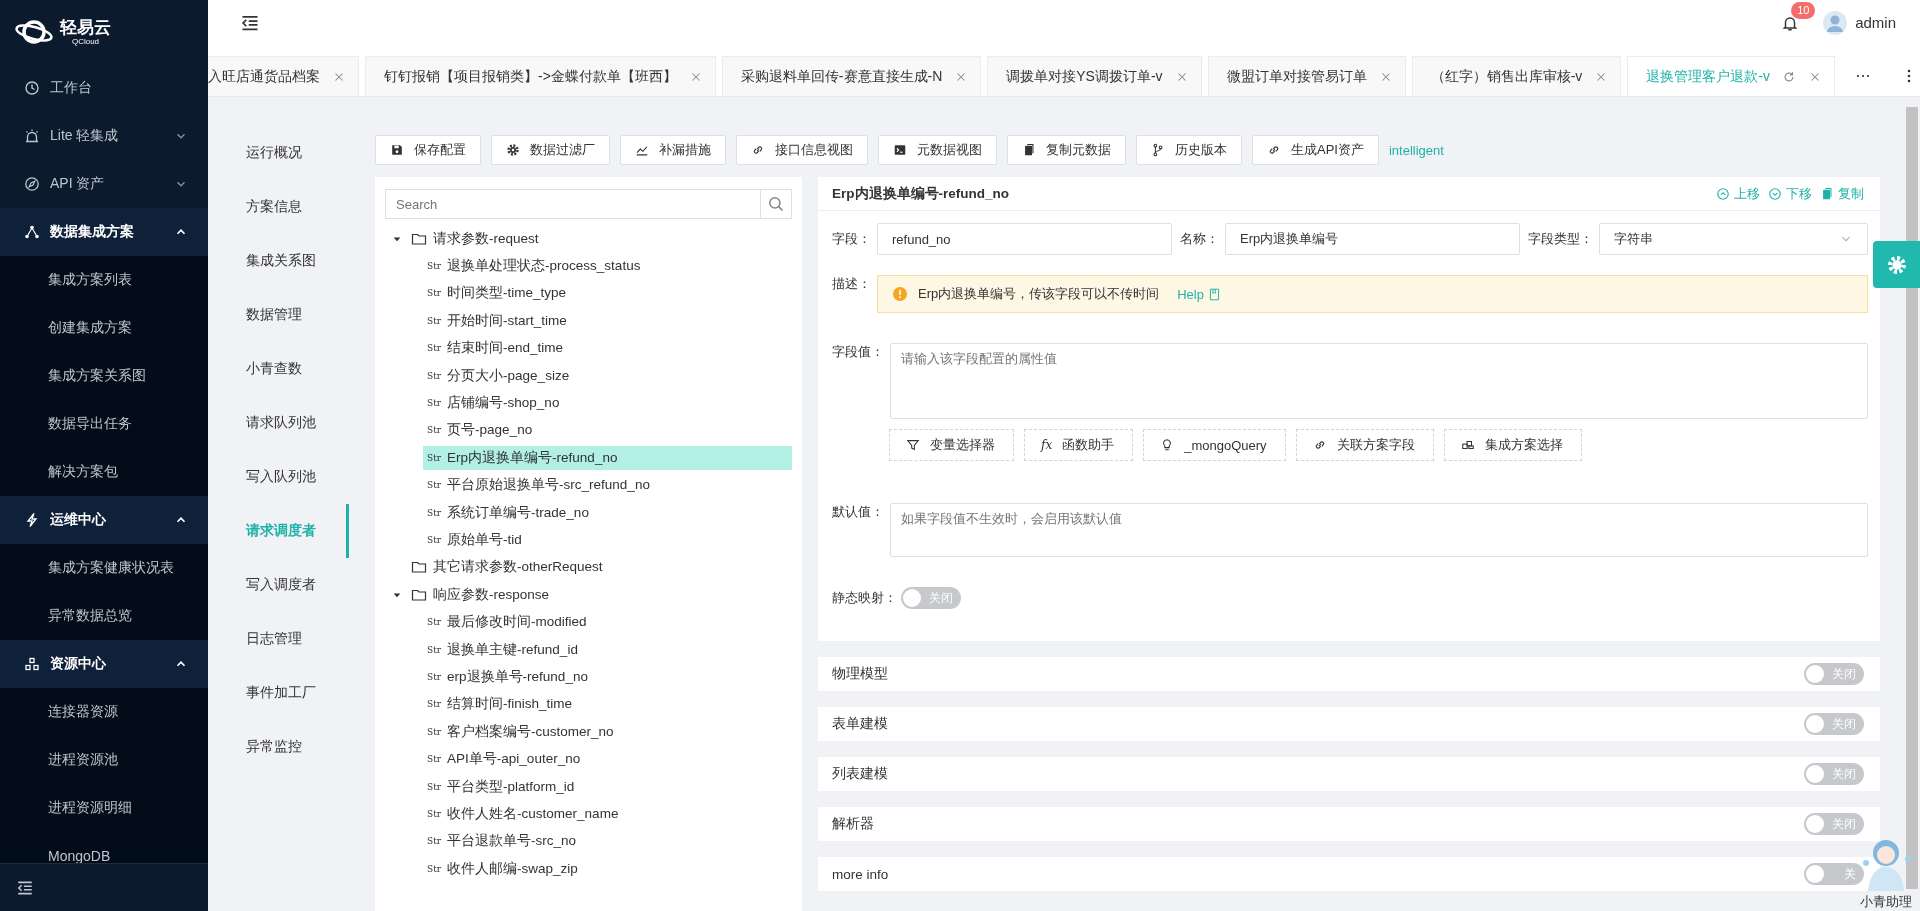 The width and height of the screenshot is (1920, 911). What do you see at coordinates (607, 841) in the screenshot?
I see `tree-item: Str 平台退款单号-src_no` at bounding box center [607, 841].